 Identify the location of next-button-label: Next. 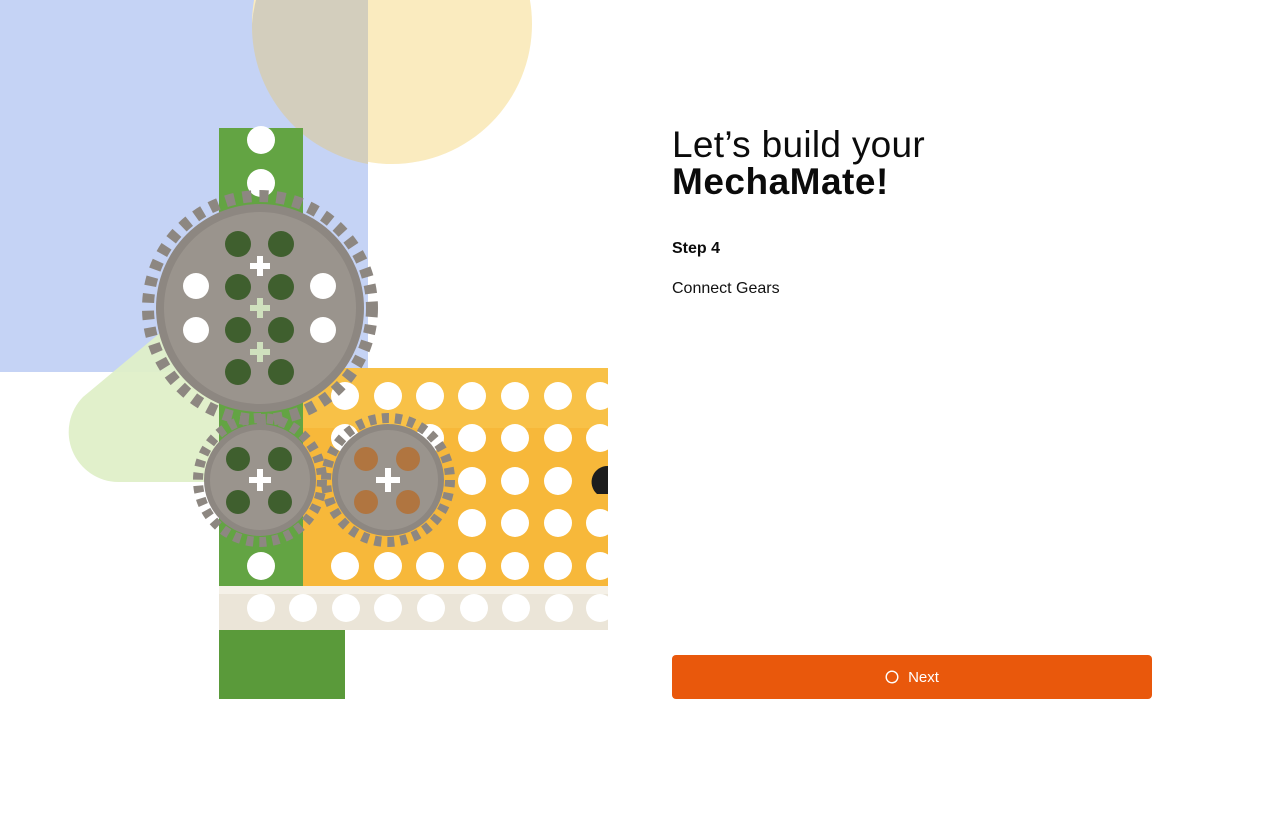
(923, 677).